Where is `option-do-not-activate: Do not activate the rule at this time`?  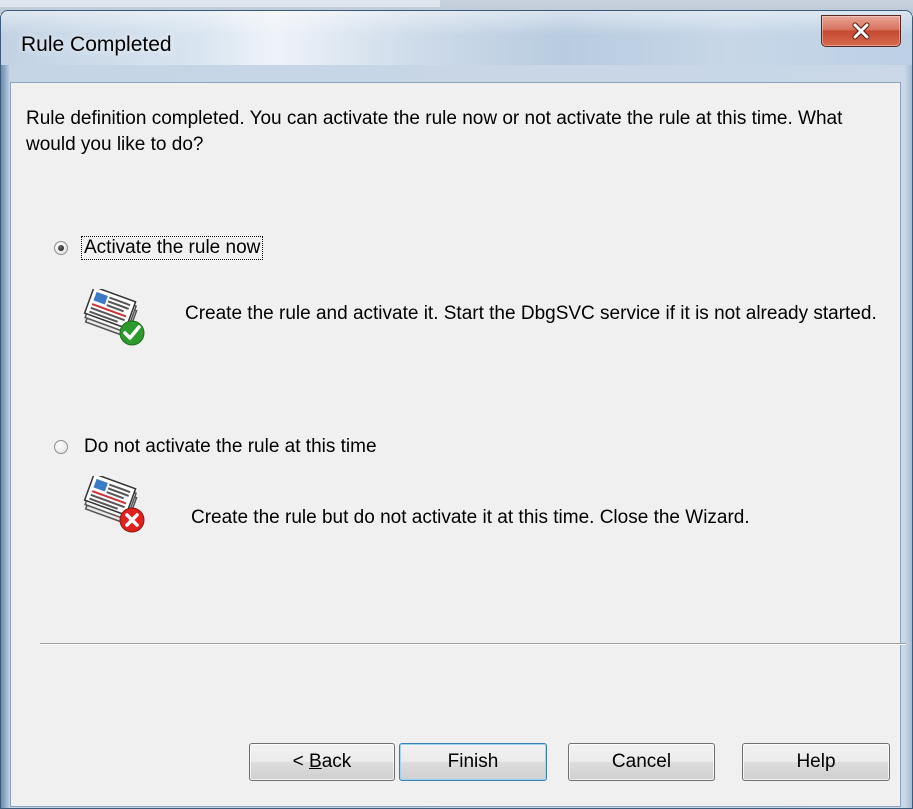 option-do-not-activate: Do not activate the rule at this time is located at coordinates (215, 447).